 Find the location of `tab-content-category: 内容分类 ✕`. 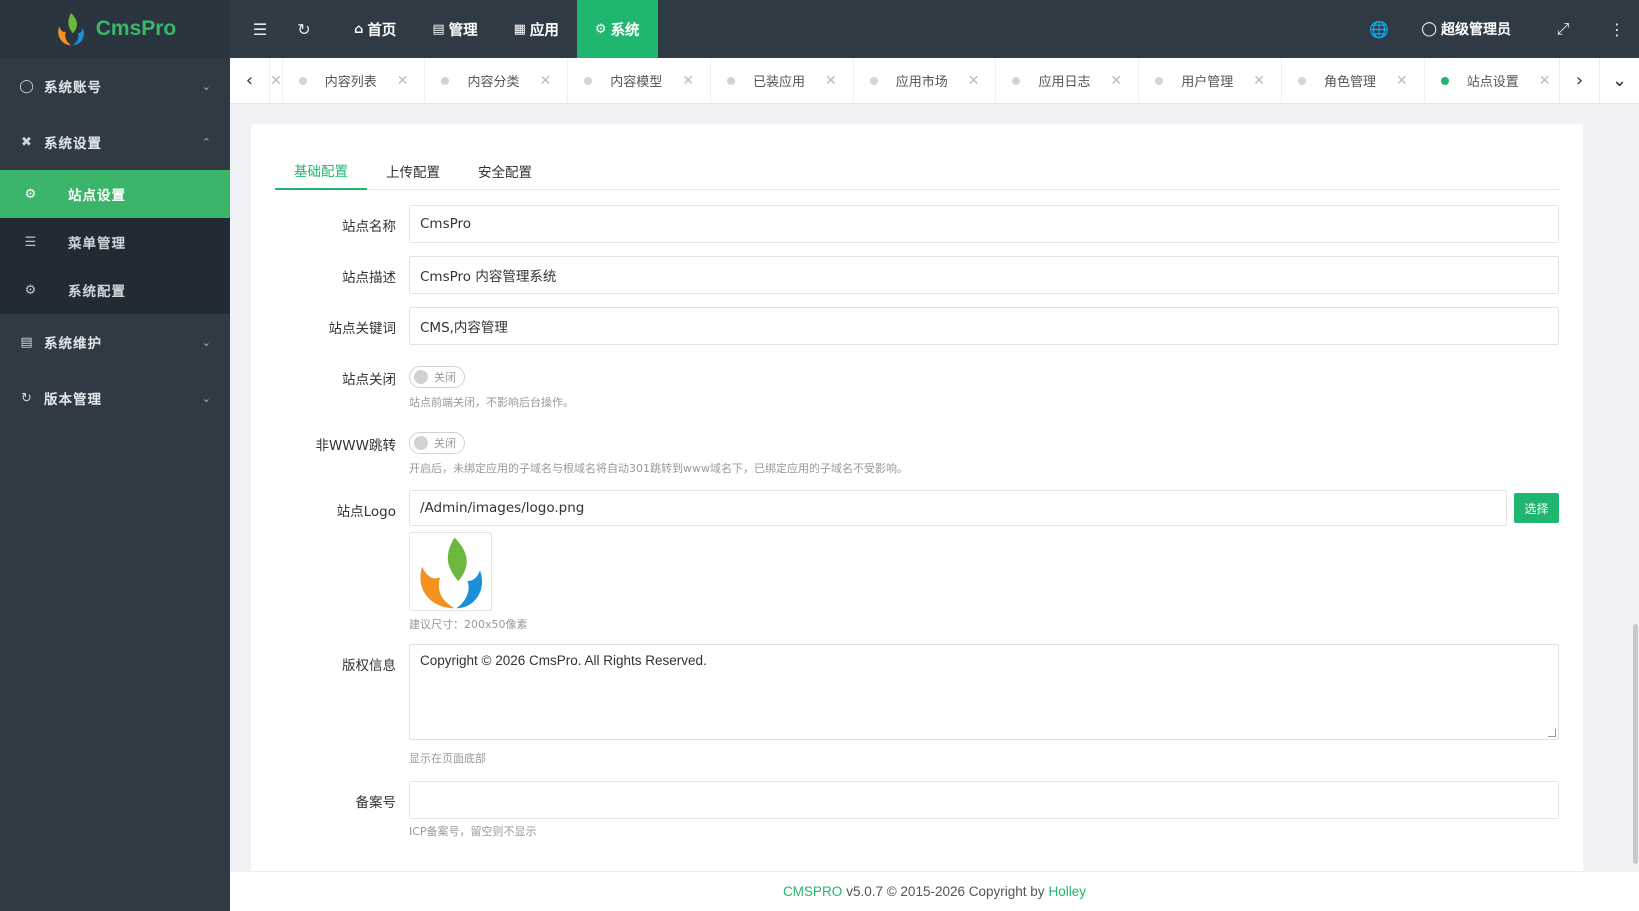

tab-content-category: 内容分类 ✕ is located at coordinates (497, 80).